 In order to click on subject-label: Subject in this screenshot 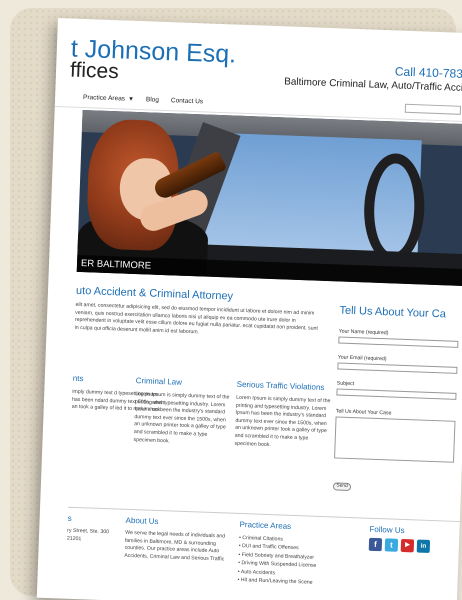, I will do `click(345, 384)`.